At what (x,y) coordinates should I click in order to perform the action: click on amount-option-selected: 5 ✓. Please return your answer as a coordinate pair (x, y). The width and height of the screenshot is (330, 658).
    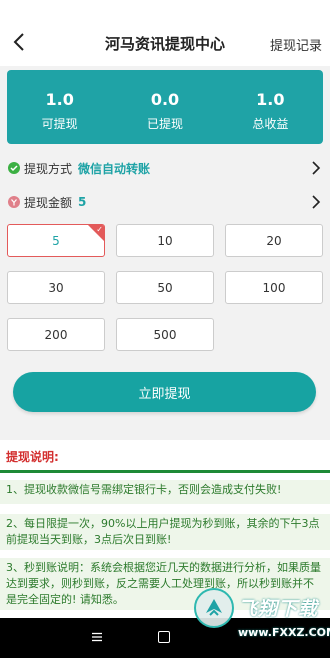
    Looking at the image, I should click on (56, 240).